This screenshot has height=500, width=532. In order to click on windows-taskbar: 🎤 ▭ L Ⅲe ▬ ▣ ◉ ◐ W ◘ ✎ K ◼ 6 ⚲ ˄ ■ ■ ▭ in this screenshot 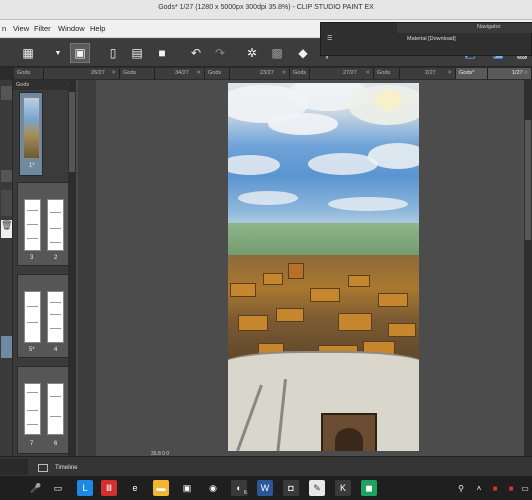, I will do `click(266, 488)`.